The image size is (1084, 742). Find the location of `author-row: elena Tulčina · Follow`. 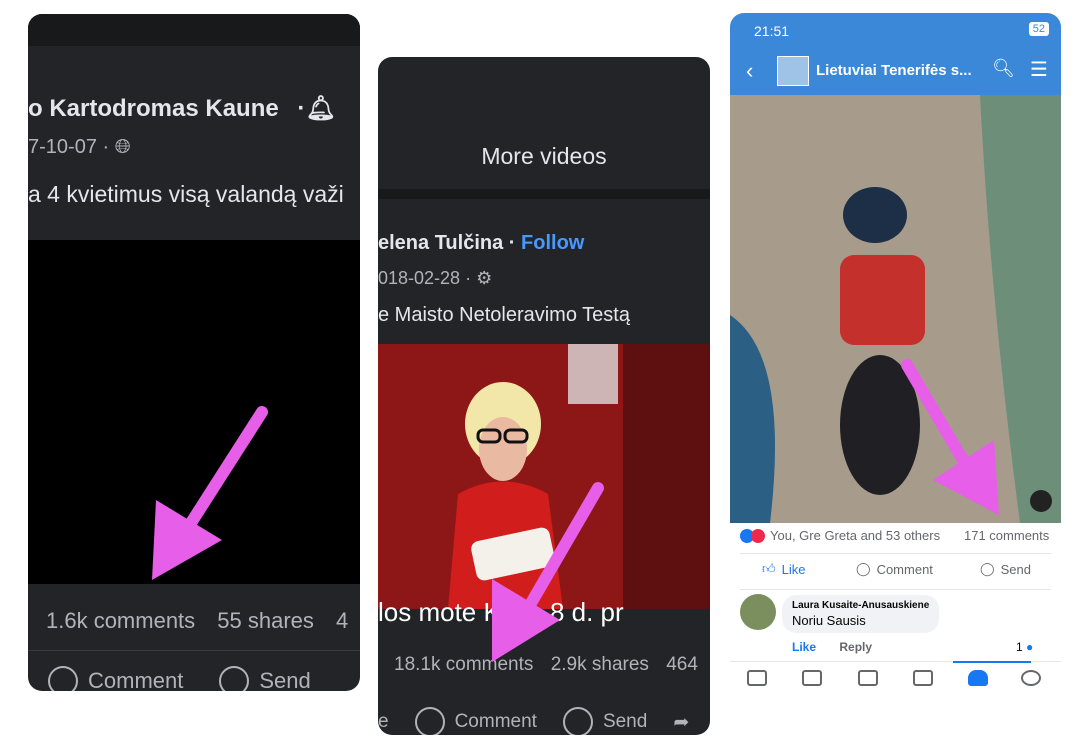

author-row: elena Tulčina · Follow is located at coordinates (481, 243).